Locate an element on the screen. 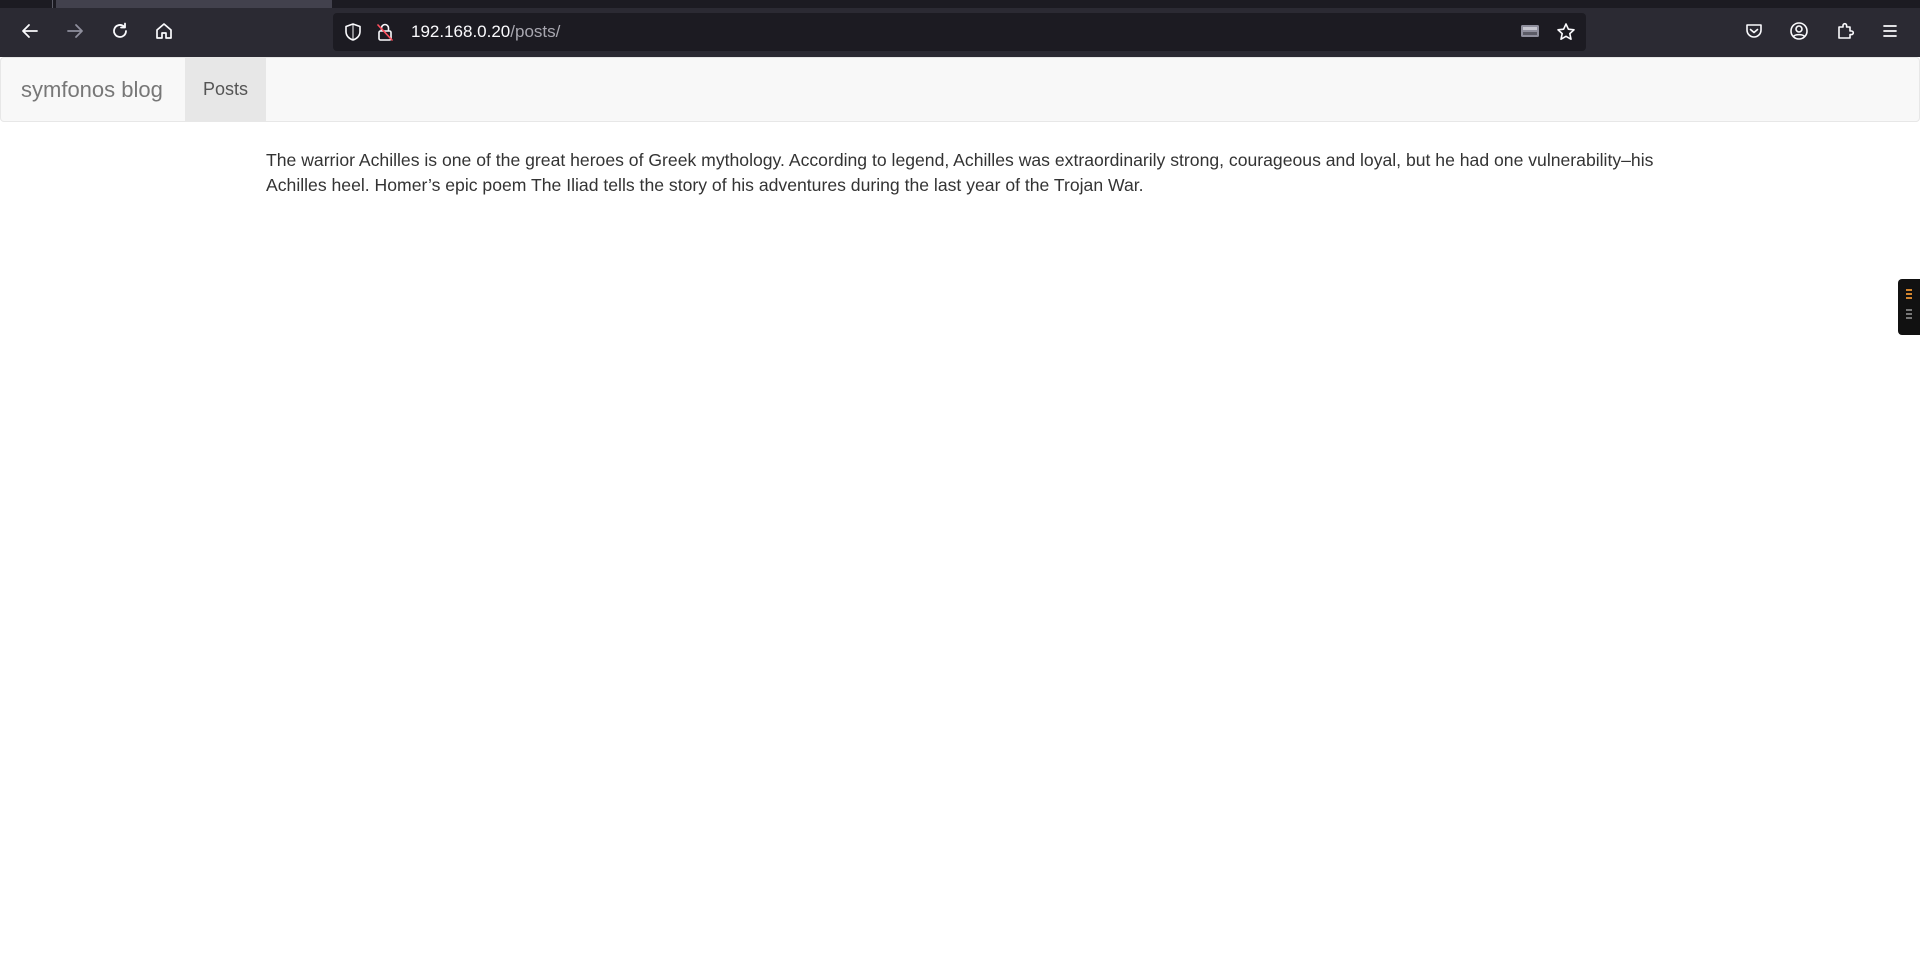  home-icon is located at coordinates (164, 31).